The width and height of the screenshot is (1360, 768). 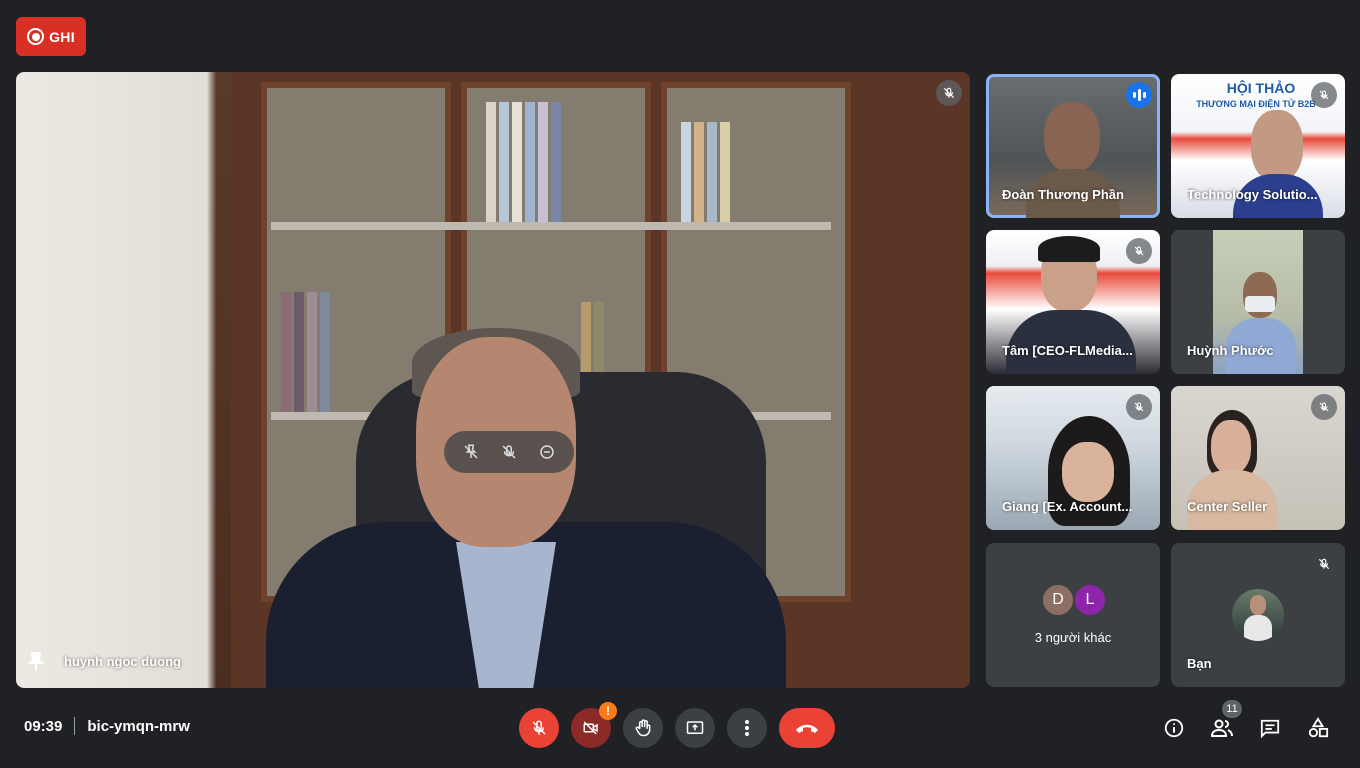 What do you see at coordinates (36, 36) in the screenshot?
I see `record-icon` at bounding box center [36, 36].